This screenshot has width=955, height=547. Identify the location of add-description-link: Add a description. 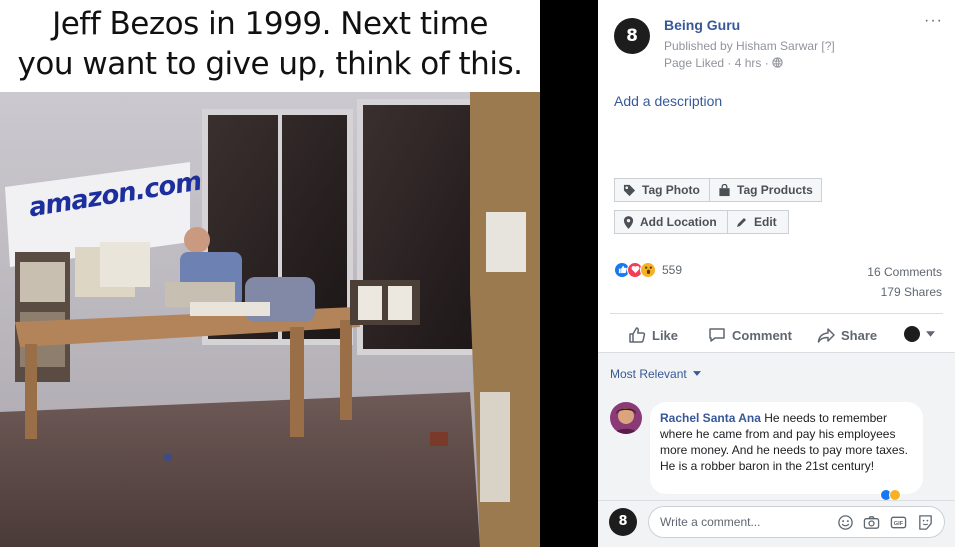
(668, 101).